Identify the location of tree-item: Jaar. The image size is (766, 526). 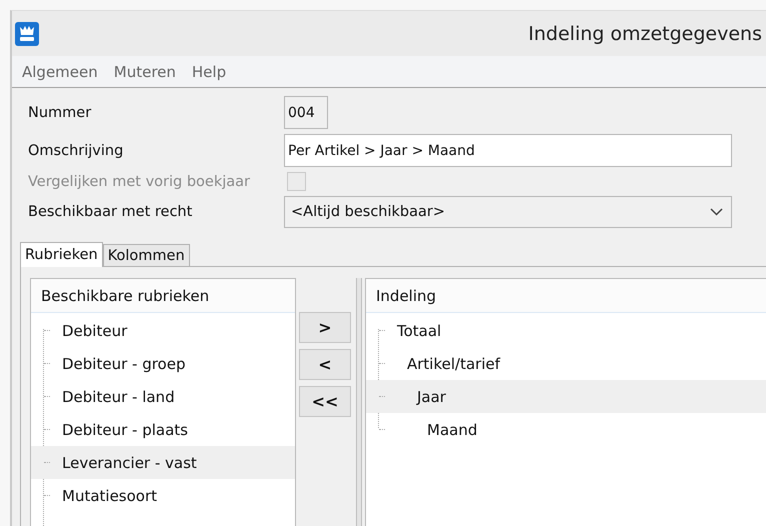
(566, 396).